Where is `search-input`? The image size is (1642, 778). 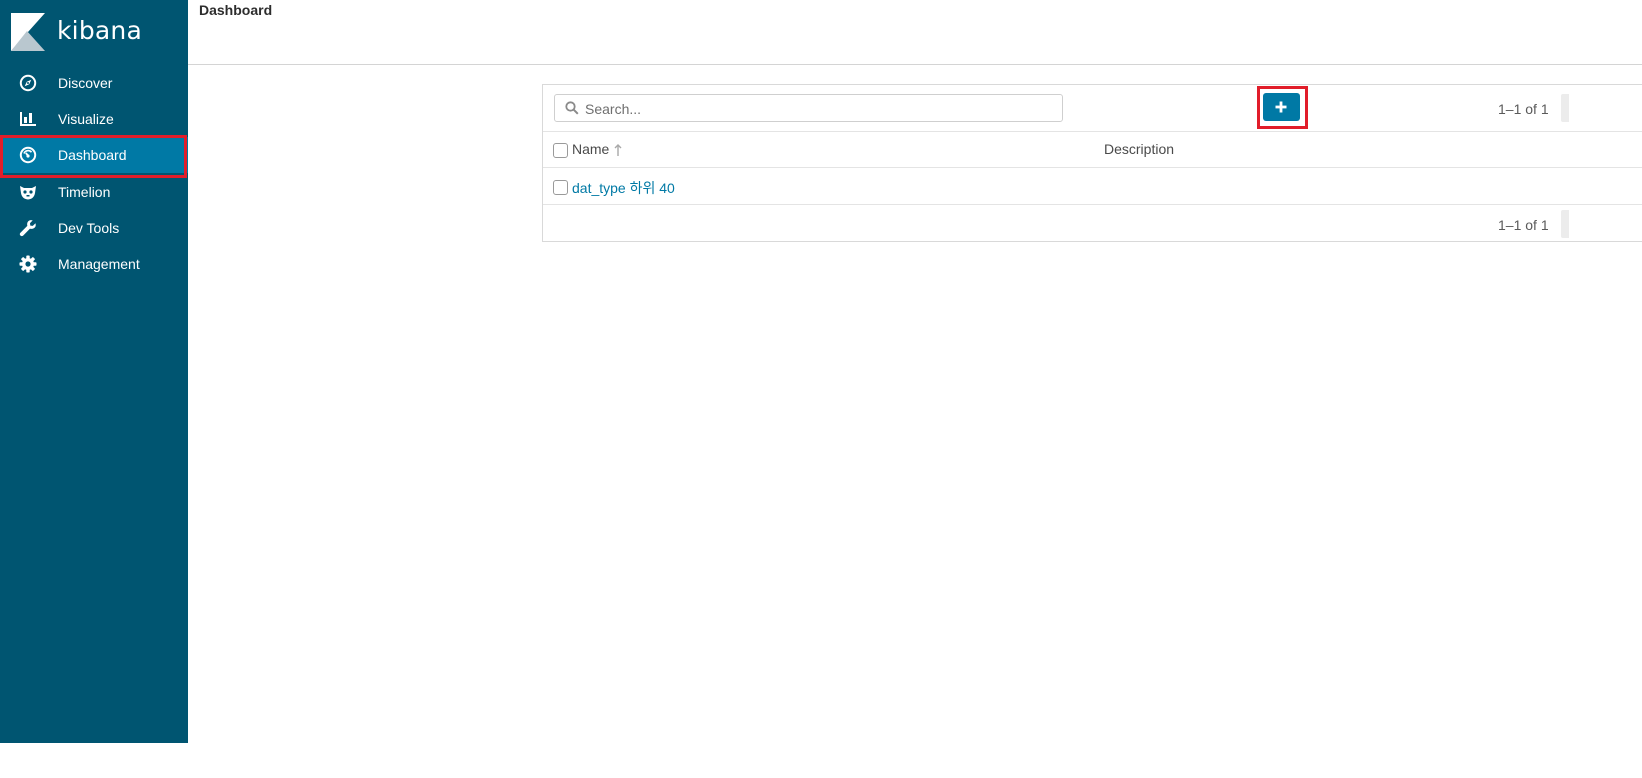
search-input is located at coordinates (820, 109).